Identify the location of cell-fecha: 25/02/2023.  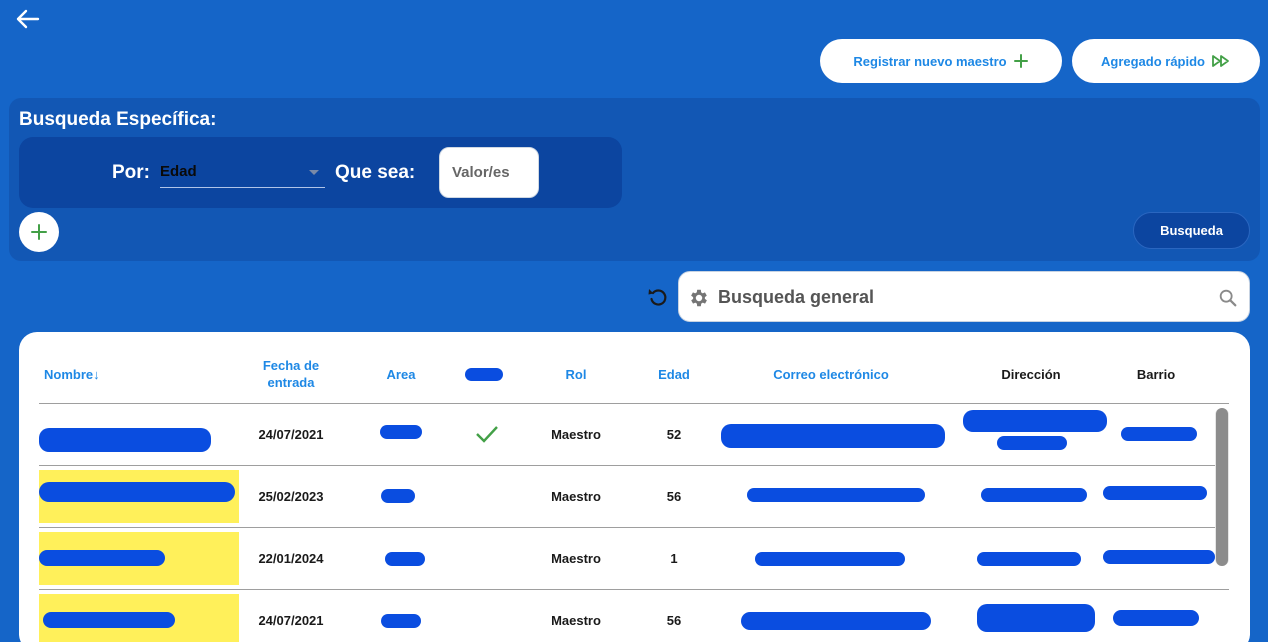
(291, 496).